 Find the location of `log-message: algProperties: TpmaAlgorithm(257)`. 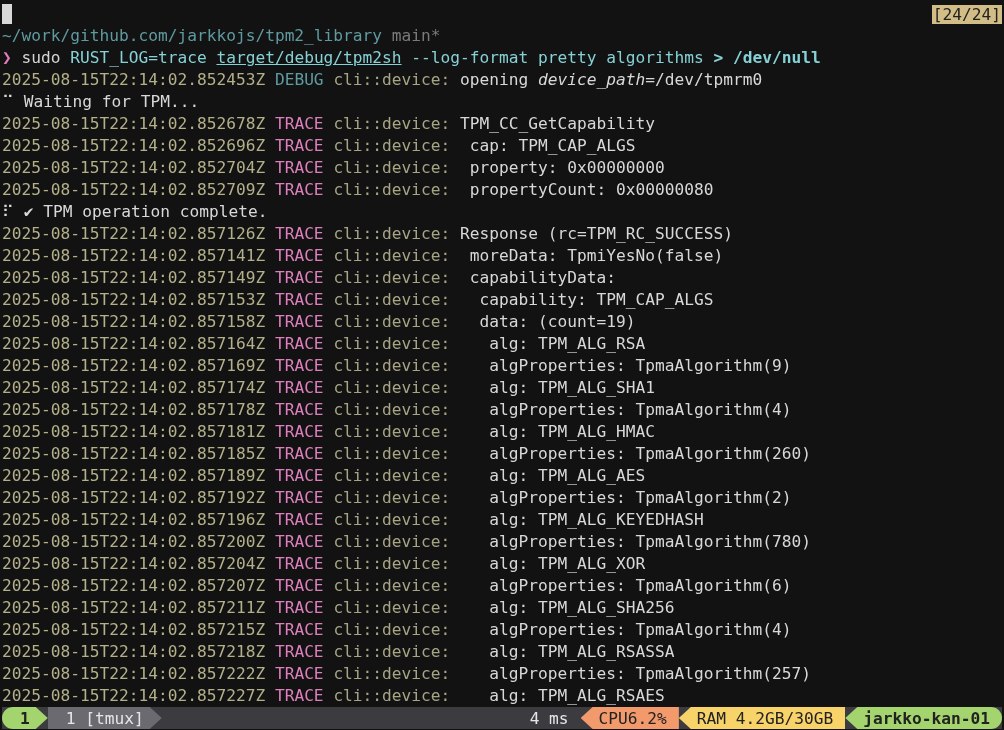

log-message: algProperties: TpmaAlgorithm(257) is located at coordinates (649, 673).